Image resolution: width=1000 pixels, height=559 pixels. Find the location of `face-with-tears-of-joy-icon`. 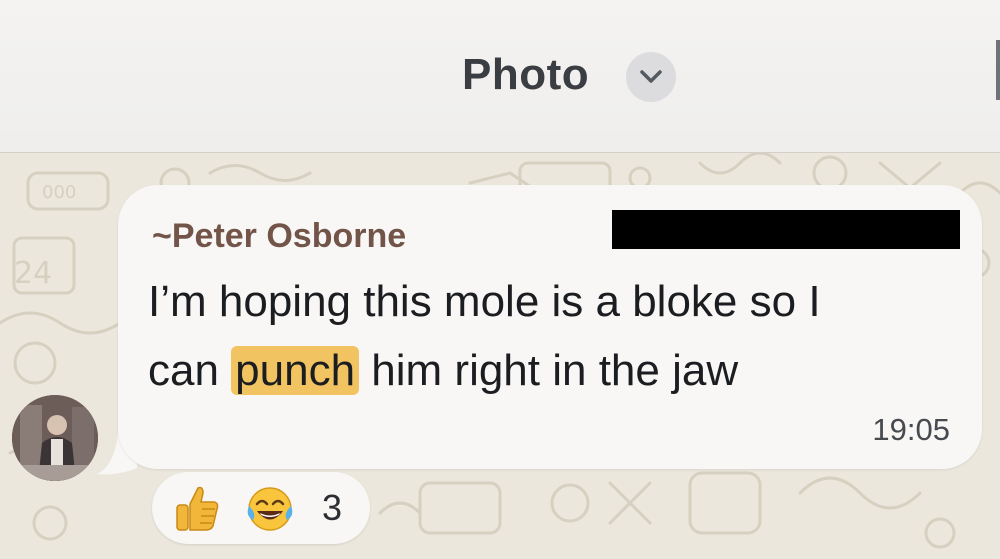

face-with-tears-of-joy-icon is located at coordinates (270, 509).